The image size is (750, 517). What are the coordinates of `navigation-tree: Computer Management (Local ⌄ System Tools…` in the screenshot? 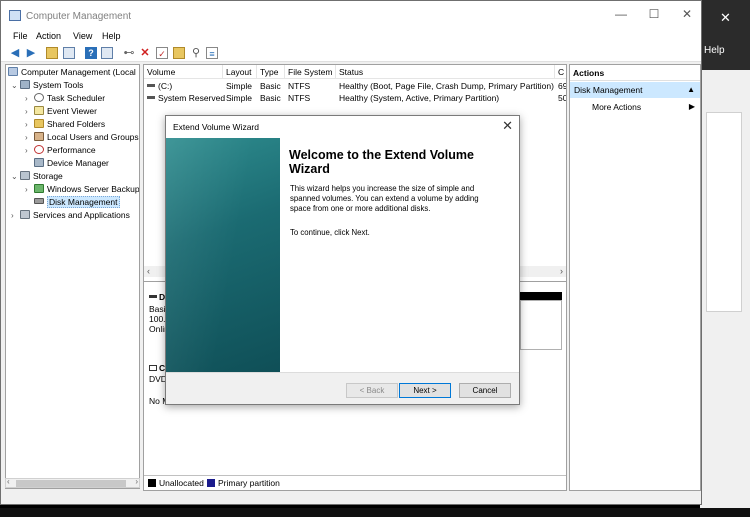 It's located at (72, 276).